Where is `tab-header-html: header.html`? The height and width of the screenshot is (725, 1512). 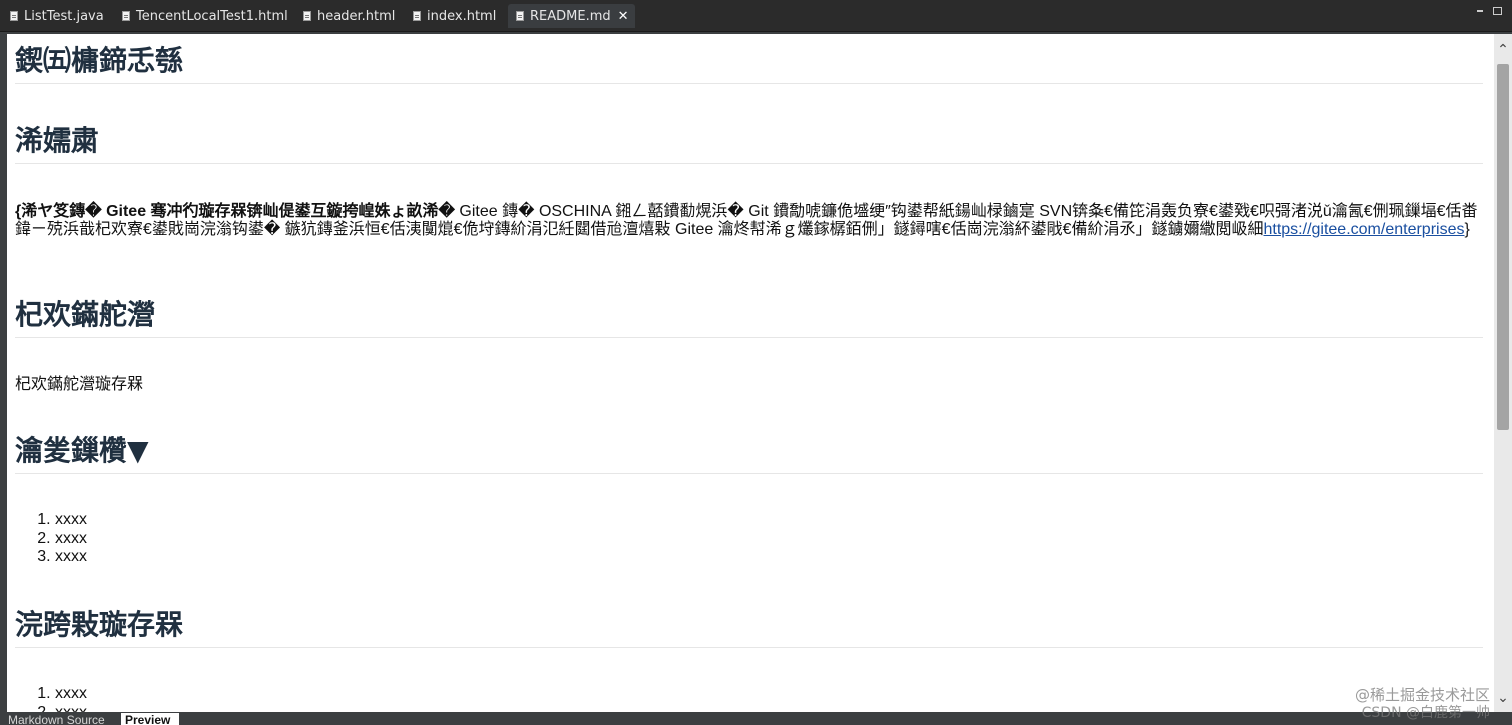
tab-header-html: header.html is located at coordinates (348, 16).